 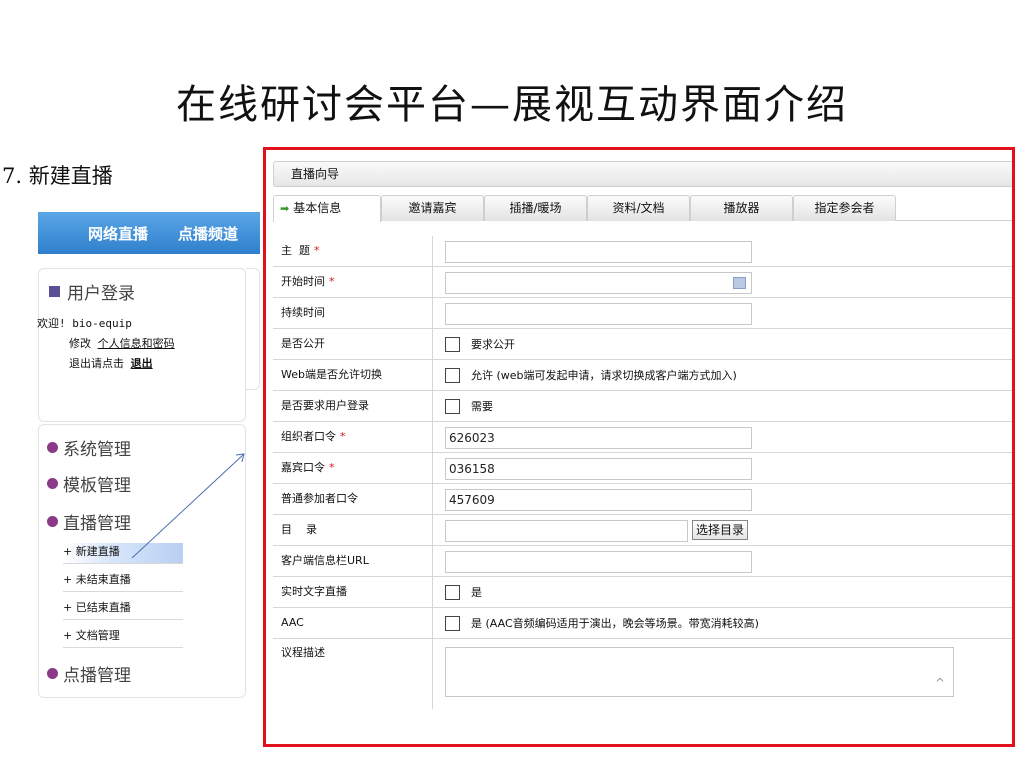 What do you see at coordinates (295, 250) in the screenshot?
I see `subject-label: 主 题` at bounding box center [295, 250].